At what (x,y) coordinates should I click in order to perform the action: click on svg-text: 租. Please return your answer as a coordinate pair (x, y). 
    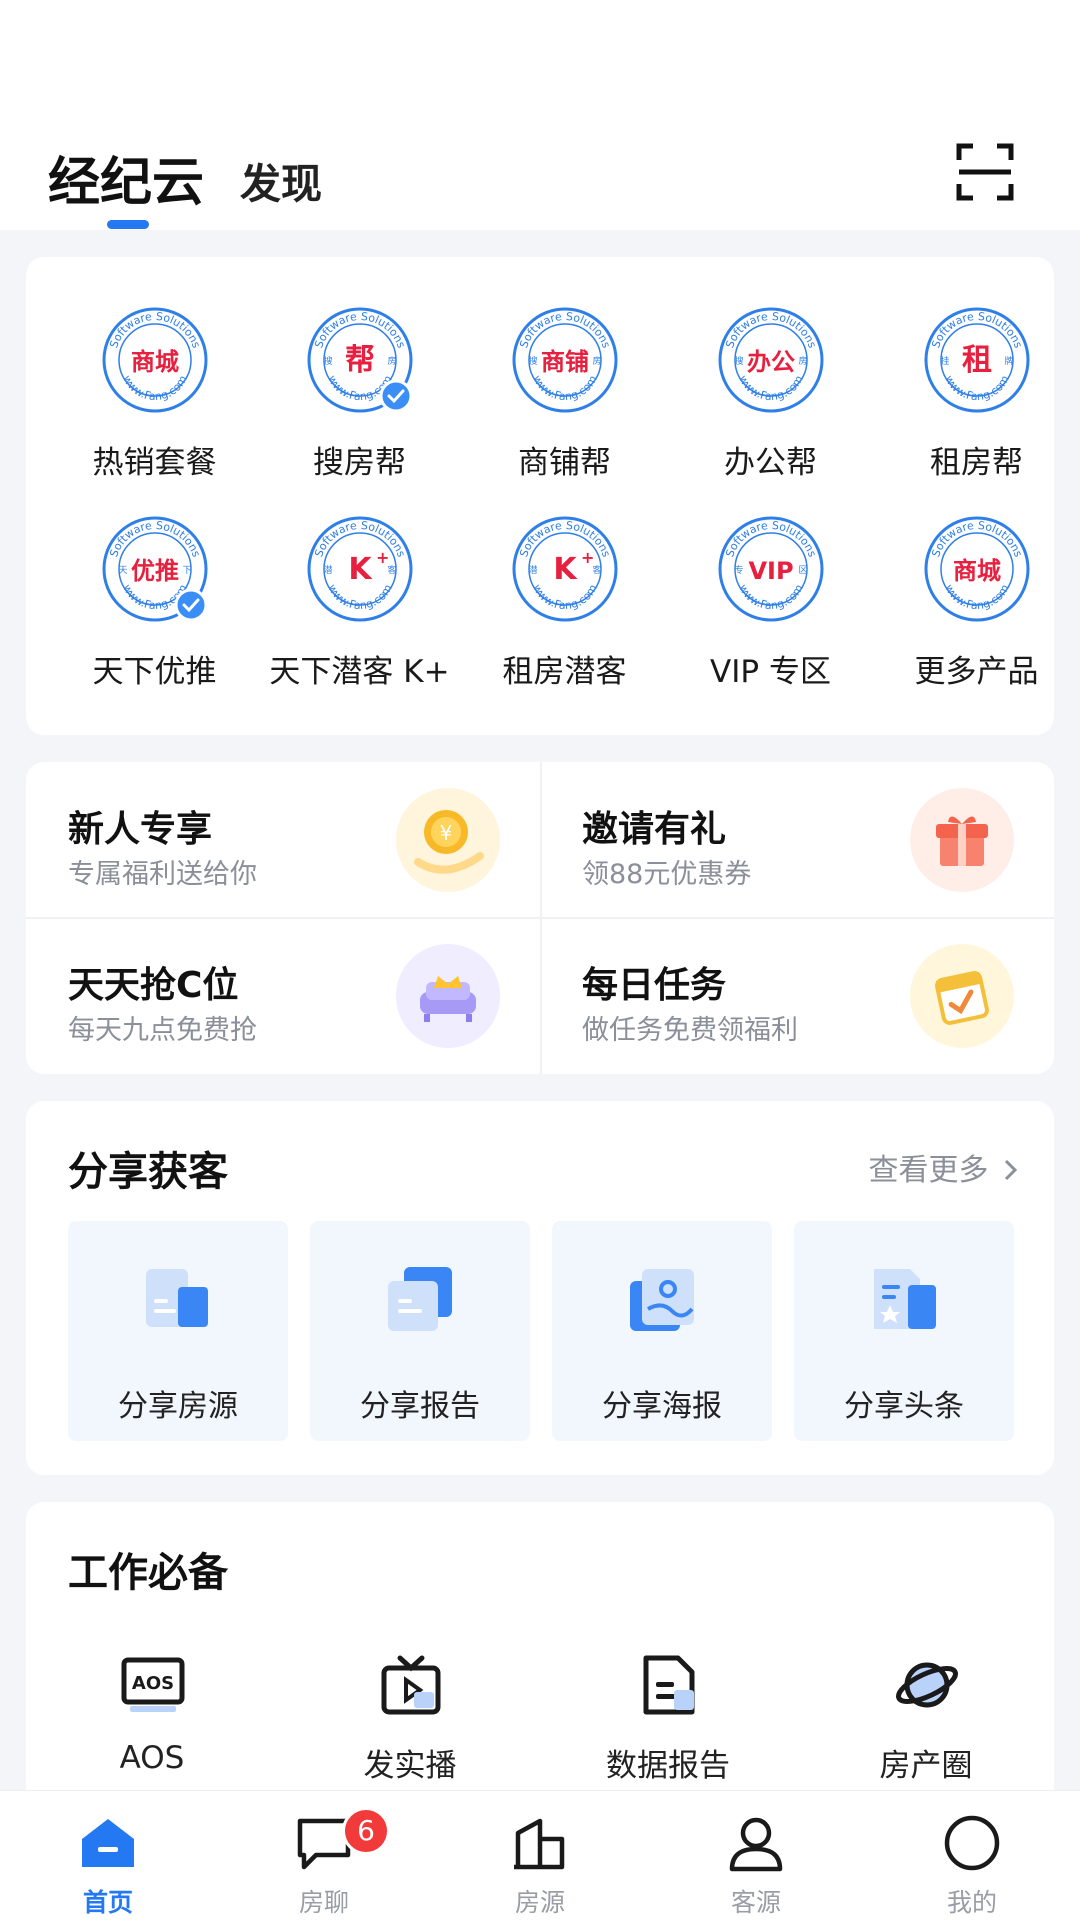
    Looking at the image, I should click on (977, 360).